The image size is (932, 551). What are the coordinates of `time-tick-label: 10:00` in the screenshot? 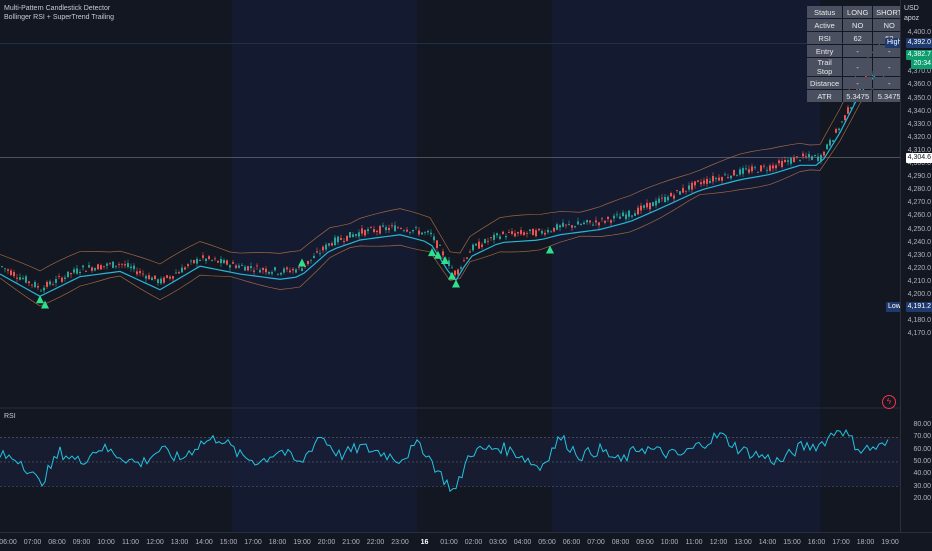 It's located at (106, 542).